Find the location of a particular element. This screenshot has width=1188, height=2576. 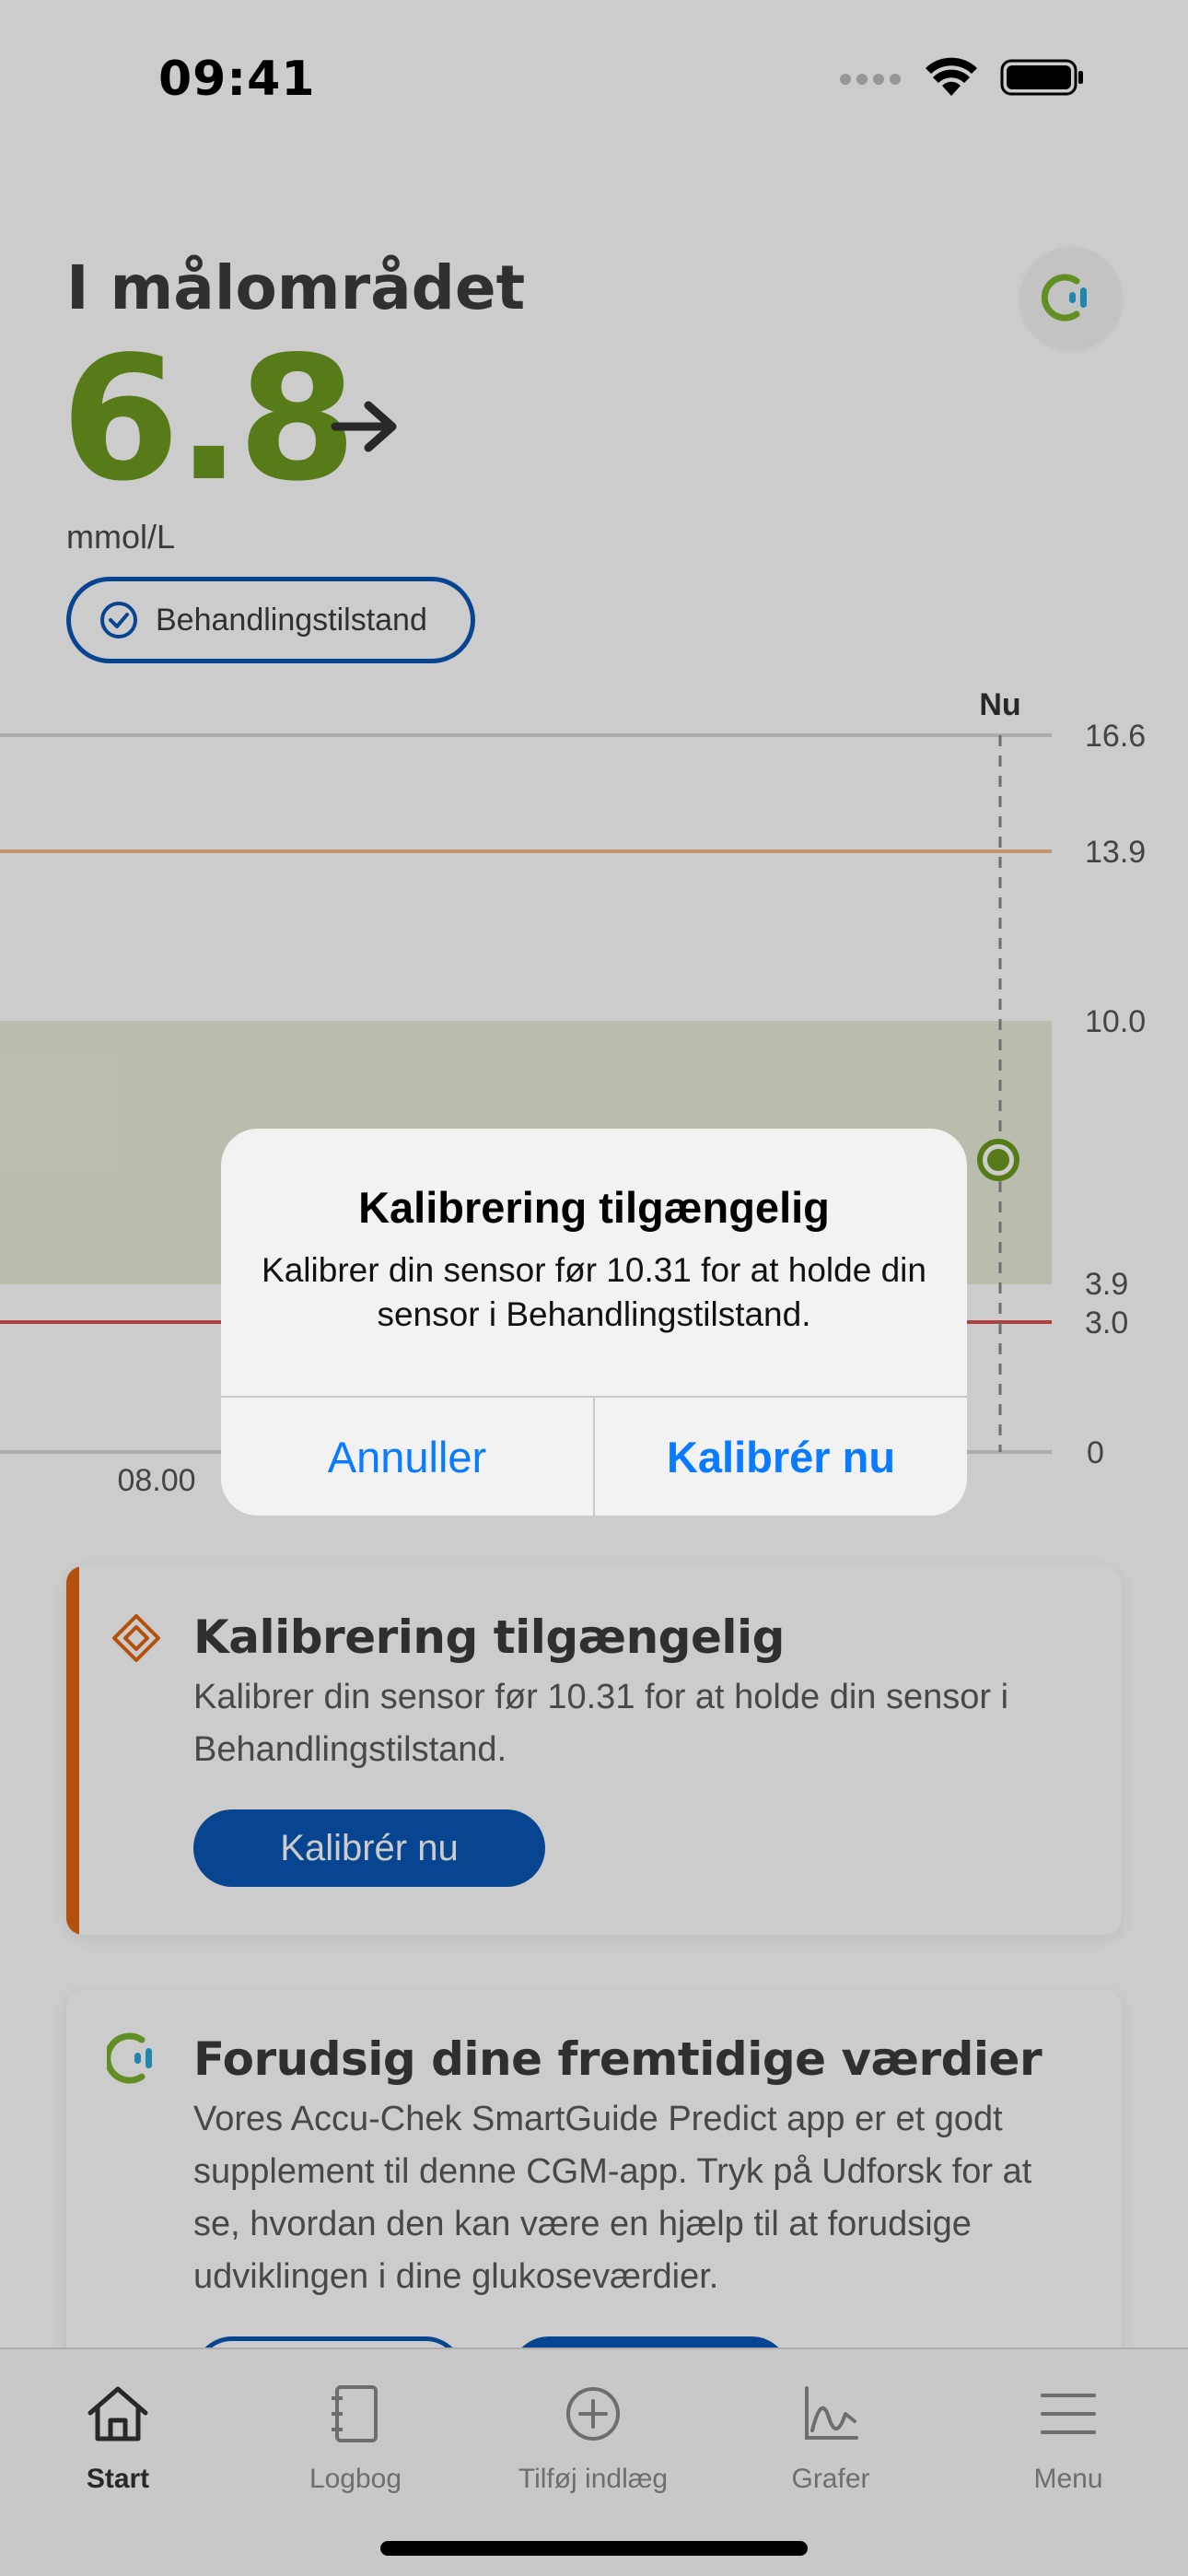

alert-calibrate-button: Kalibrér nu is located at coordinates (781, 1457).